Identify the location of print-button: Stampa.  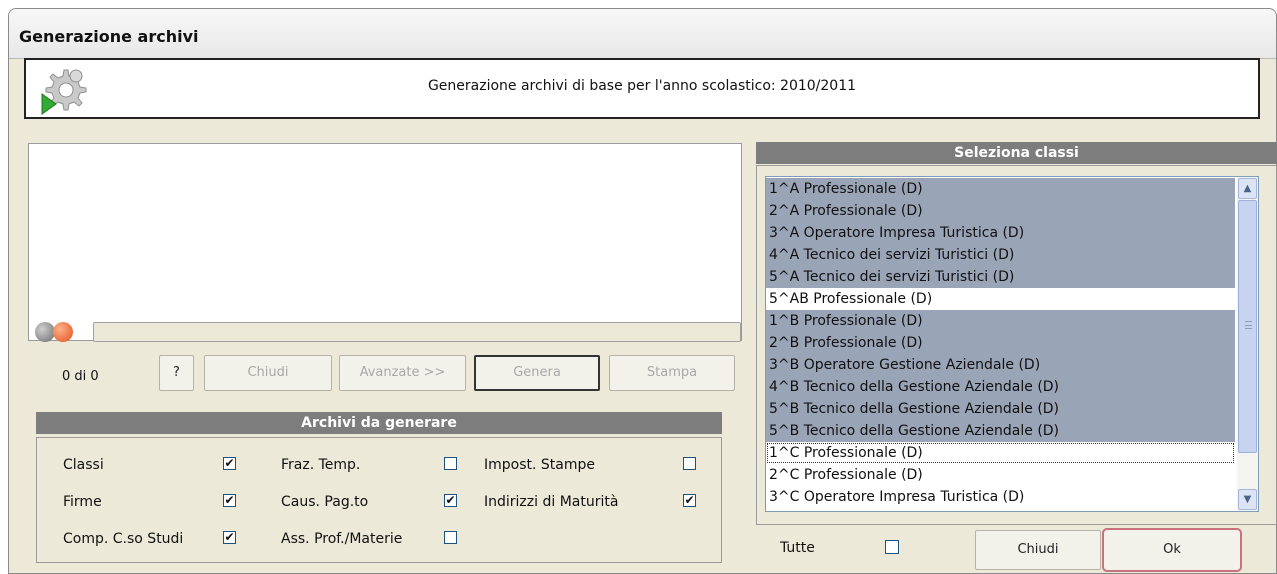
(672, 373).